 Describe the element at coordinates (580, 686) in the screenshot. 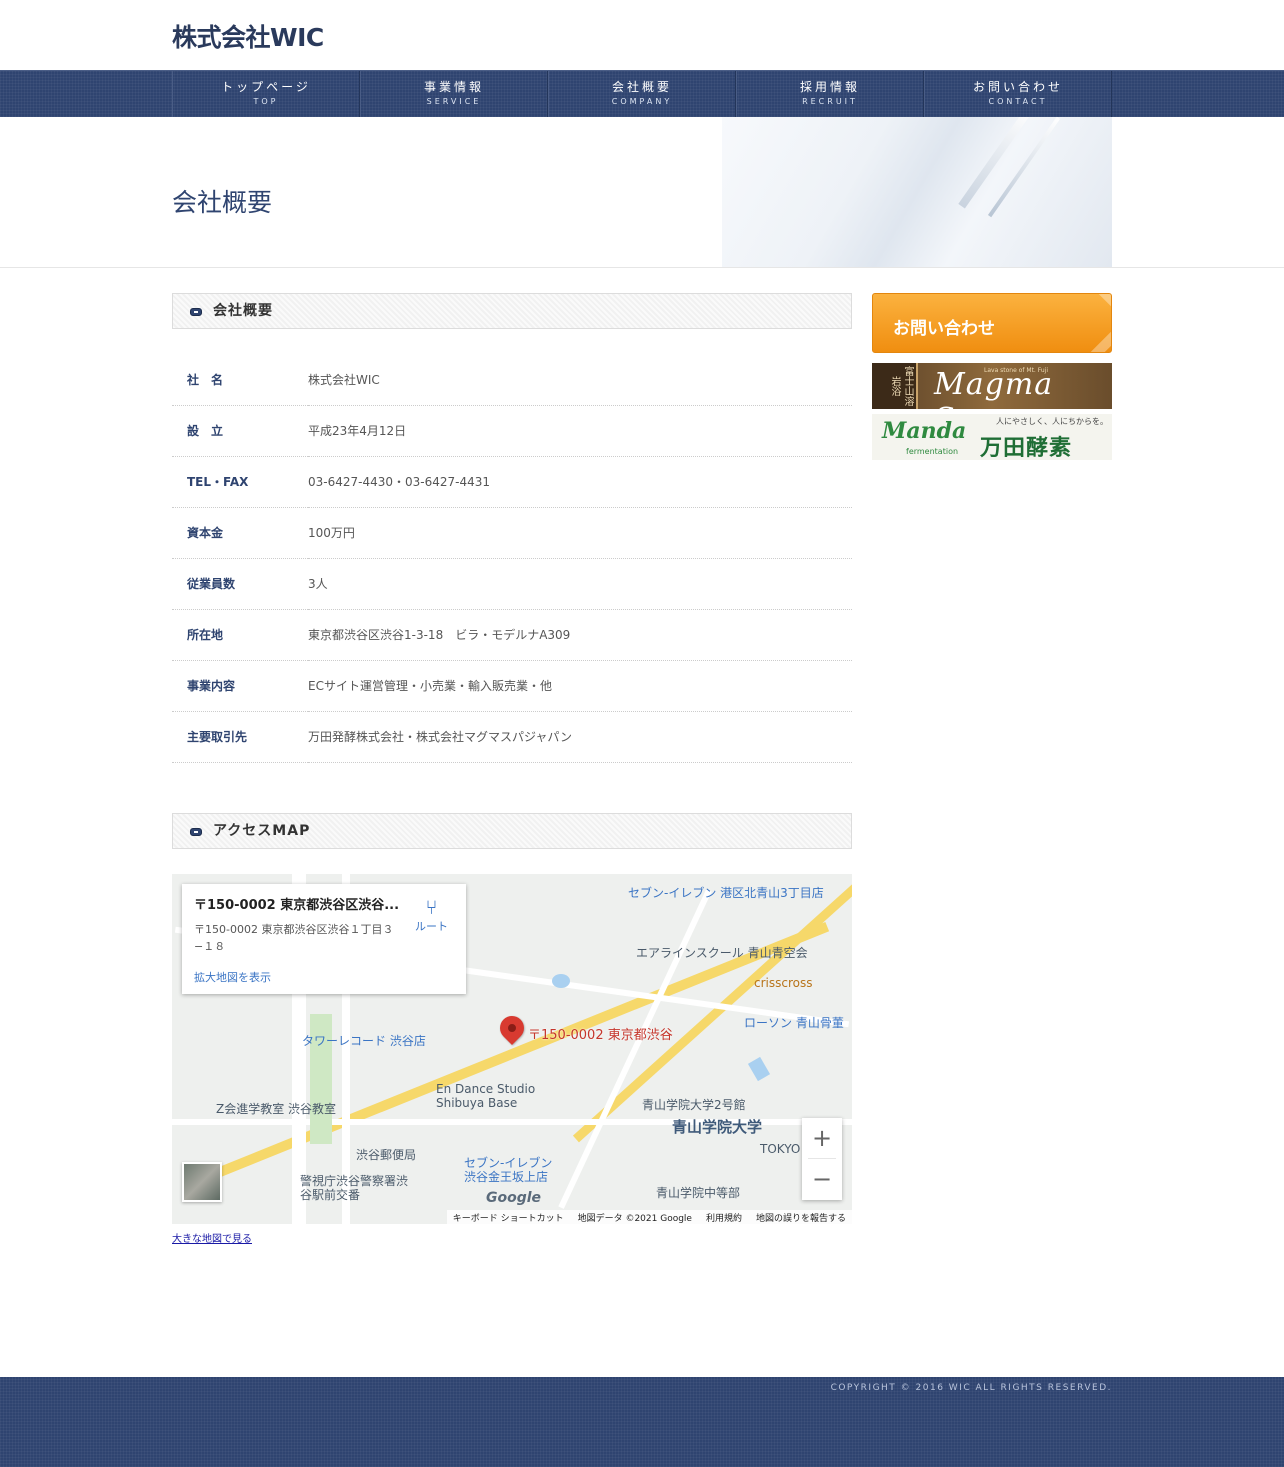

I see `row-value: ECサイト運営管理・小売業・輸入販売業・他` at that location.